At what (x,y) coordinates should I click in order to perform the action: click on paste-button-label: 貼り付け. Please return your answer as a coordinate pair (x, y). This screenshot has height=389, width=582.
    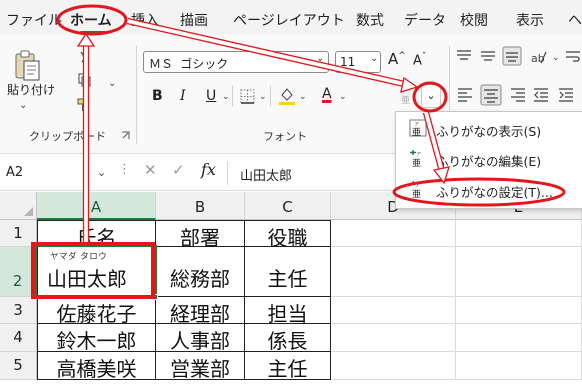
    Looking at the image, I should click on (31, 89).